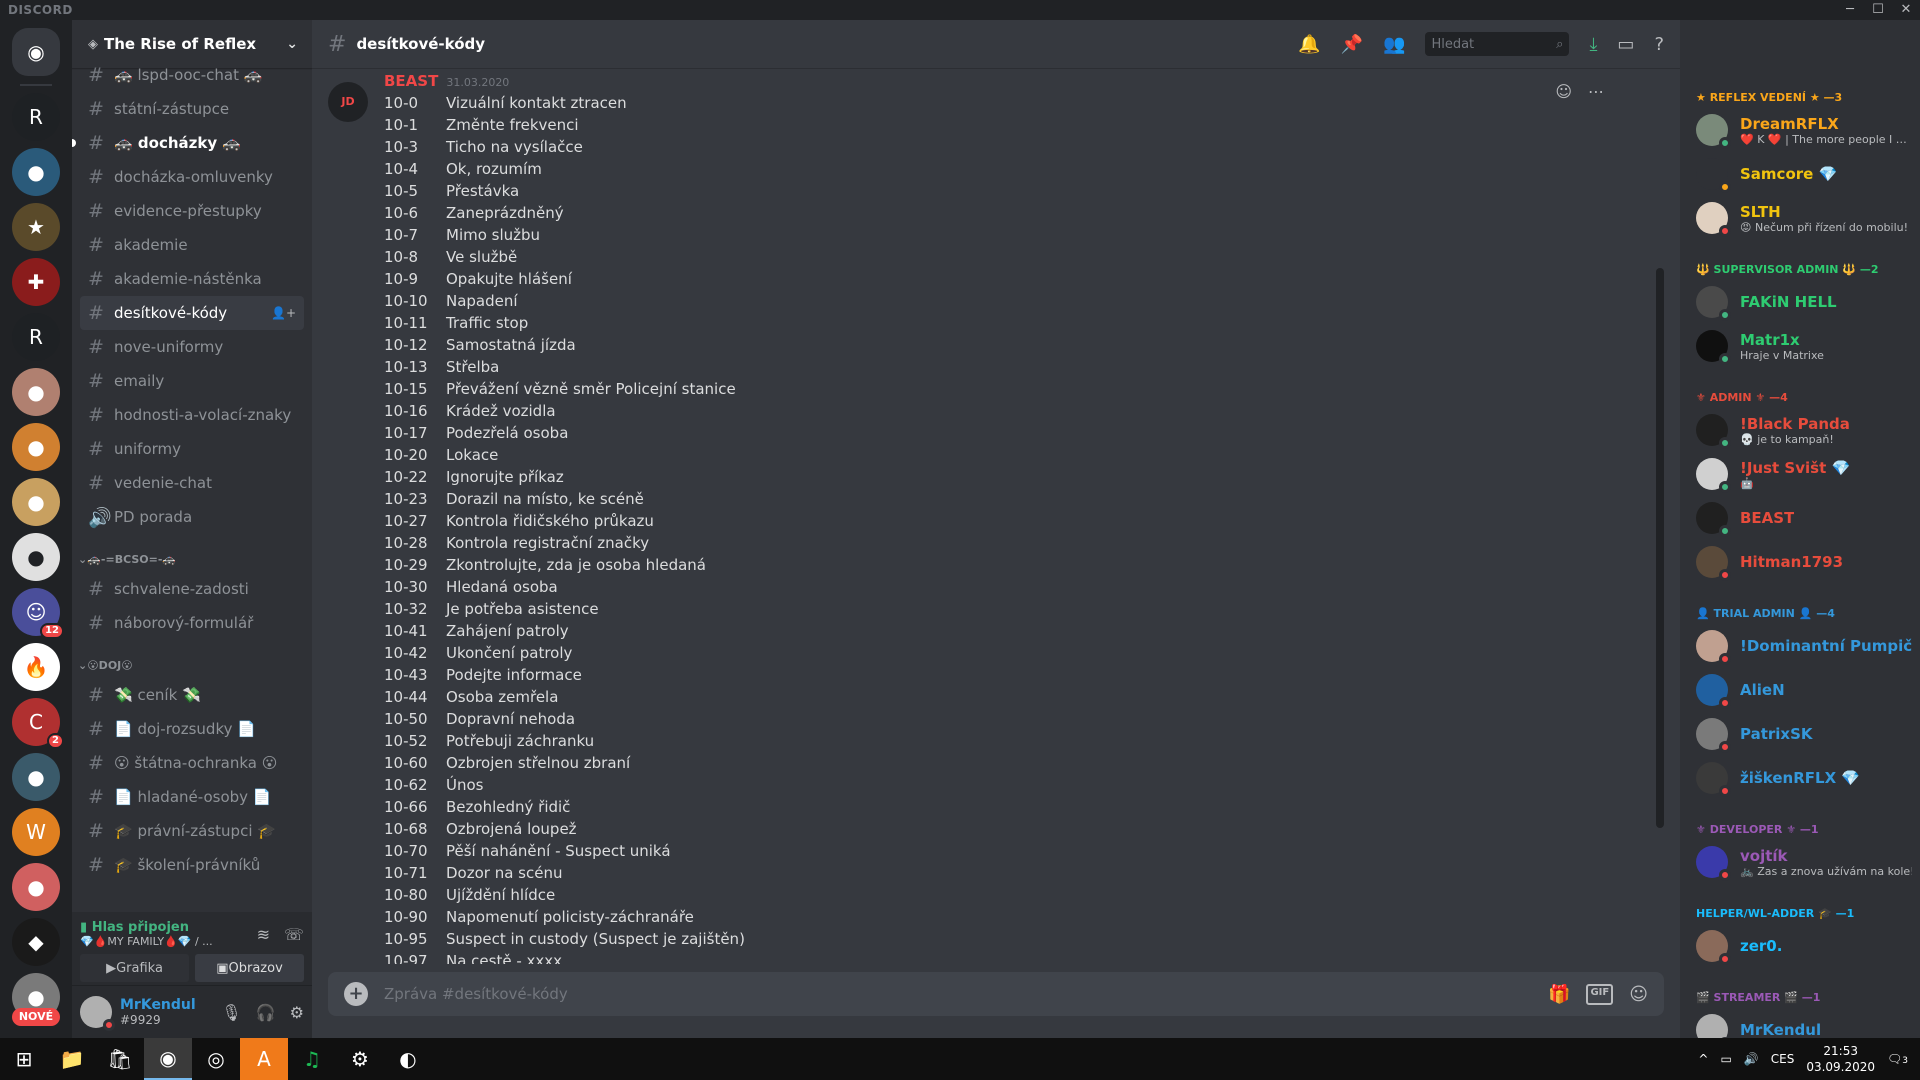  I want to click on channel-item: # evidence-přestupky, so click(192, 211).